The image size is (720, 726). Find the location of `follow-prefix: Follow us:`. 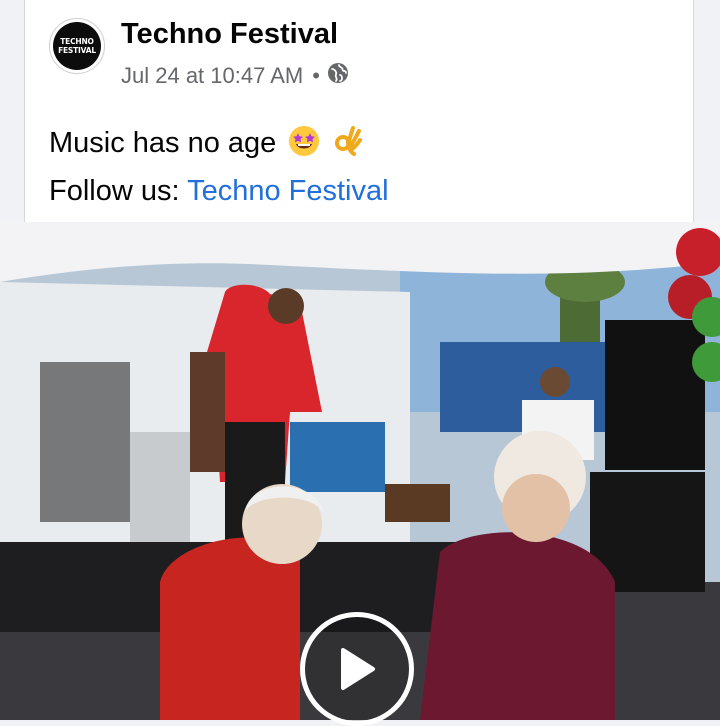

follow-prefix: Follow us: is located at coordinates (118, 191).